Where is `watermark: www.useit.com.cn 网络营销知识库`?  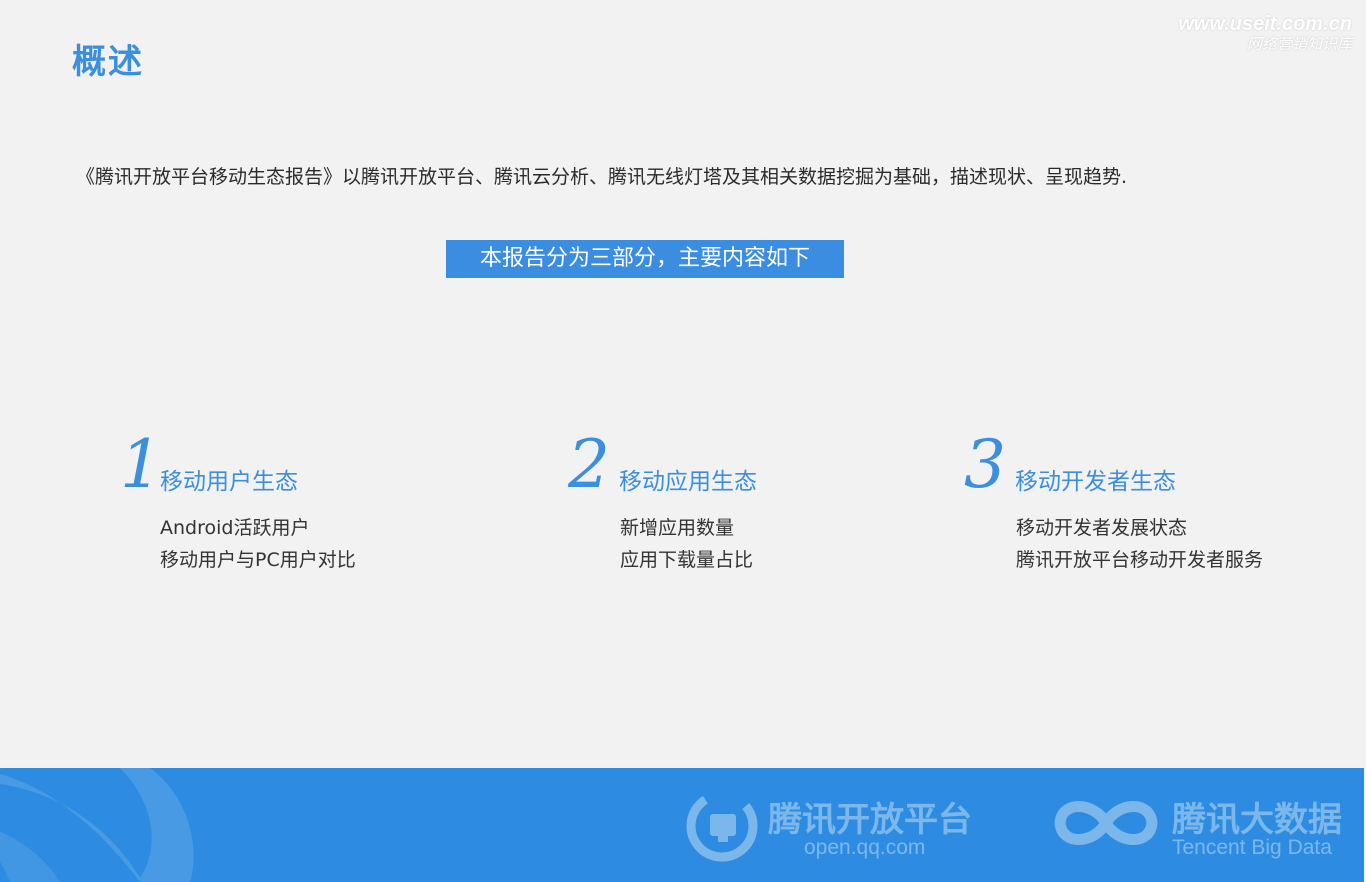
watermark: www.useit.com.cn 网络营销知识库 is located at coordinates (1265, 33).